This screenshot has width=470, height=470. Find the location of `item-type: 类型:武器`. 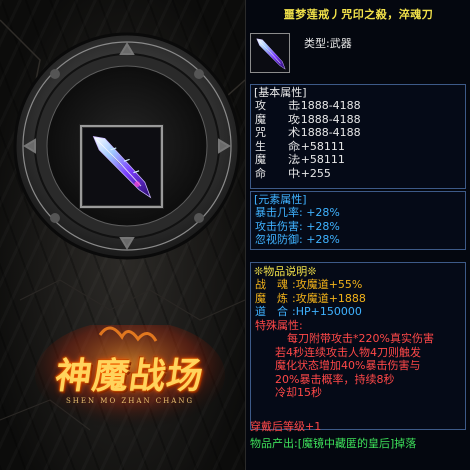

item-type: 类型:武器 is located at coordinates (328, 43).